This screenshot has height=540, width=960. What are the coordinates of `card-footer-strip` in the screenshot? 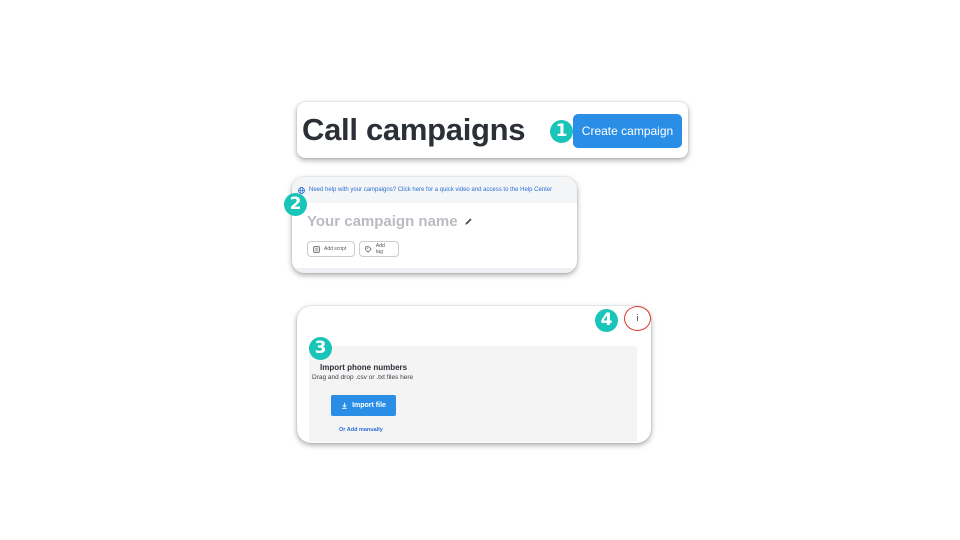 It's located at (434, 270).